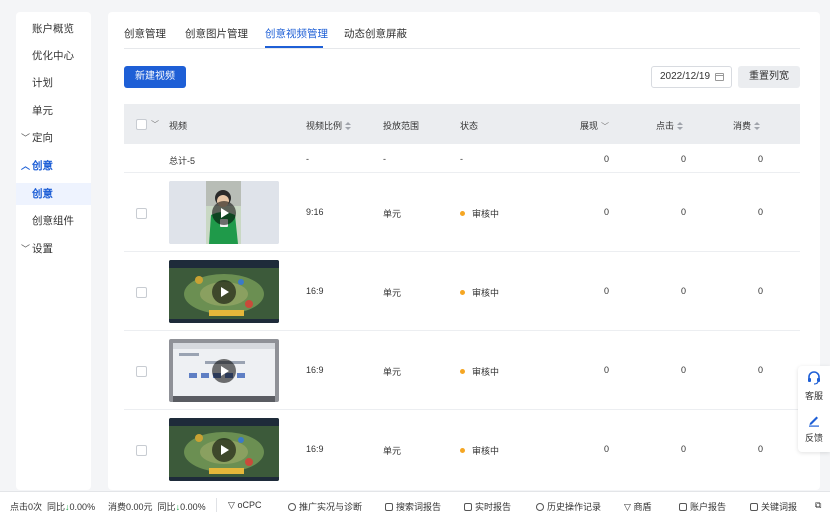  I want to click on realtime-report-link: 实时报告, so click(487, 506).